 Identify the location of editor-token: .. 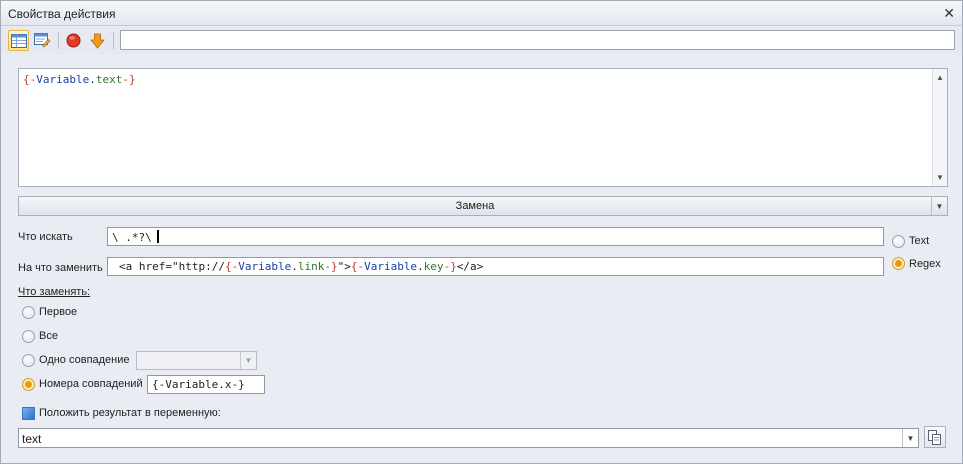
(92, 79).